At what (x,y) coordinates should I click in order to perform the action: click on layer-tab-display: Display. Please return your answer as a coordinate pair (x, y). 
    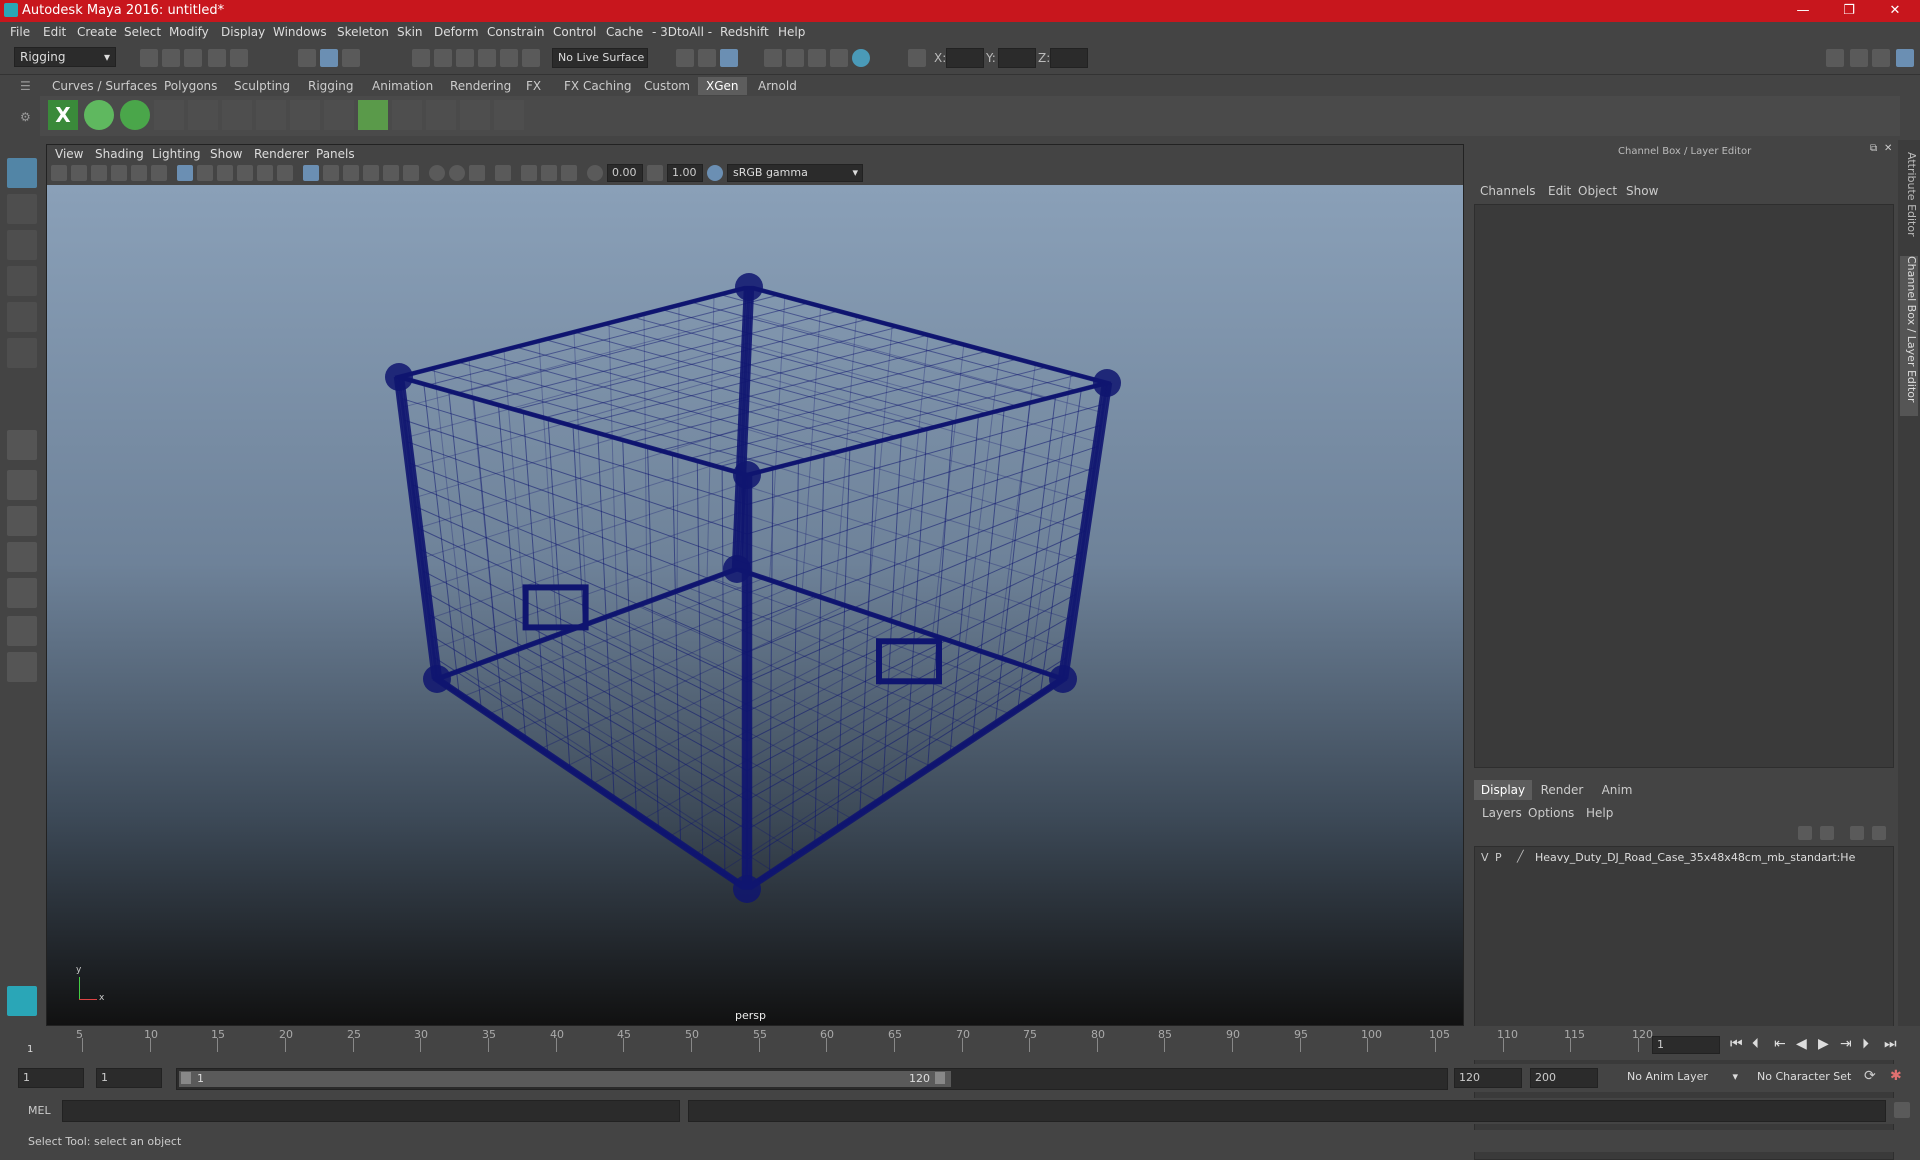
    Looking at the image, I should click on (1503, 790).